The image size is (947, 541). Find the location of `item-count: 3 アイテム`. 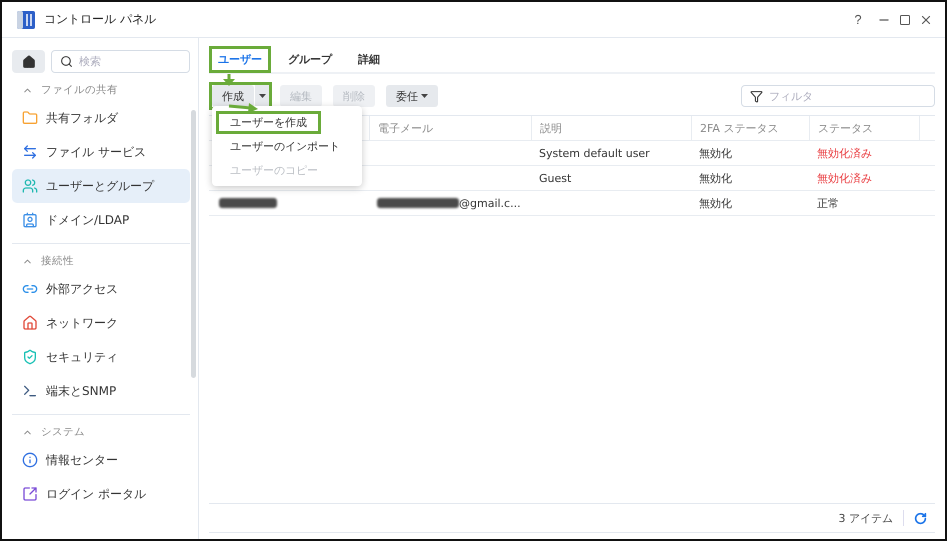

item-count: 3 アイテム is located at coordinates (865, 518).